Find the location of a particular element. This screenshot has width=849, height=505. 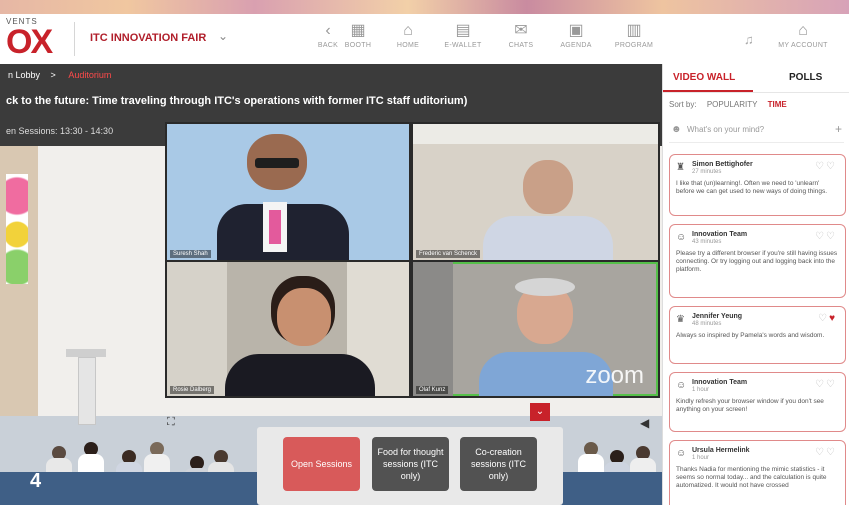

post-author: Simon Bettighofer is located at coordinates (722, 164).